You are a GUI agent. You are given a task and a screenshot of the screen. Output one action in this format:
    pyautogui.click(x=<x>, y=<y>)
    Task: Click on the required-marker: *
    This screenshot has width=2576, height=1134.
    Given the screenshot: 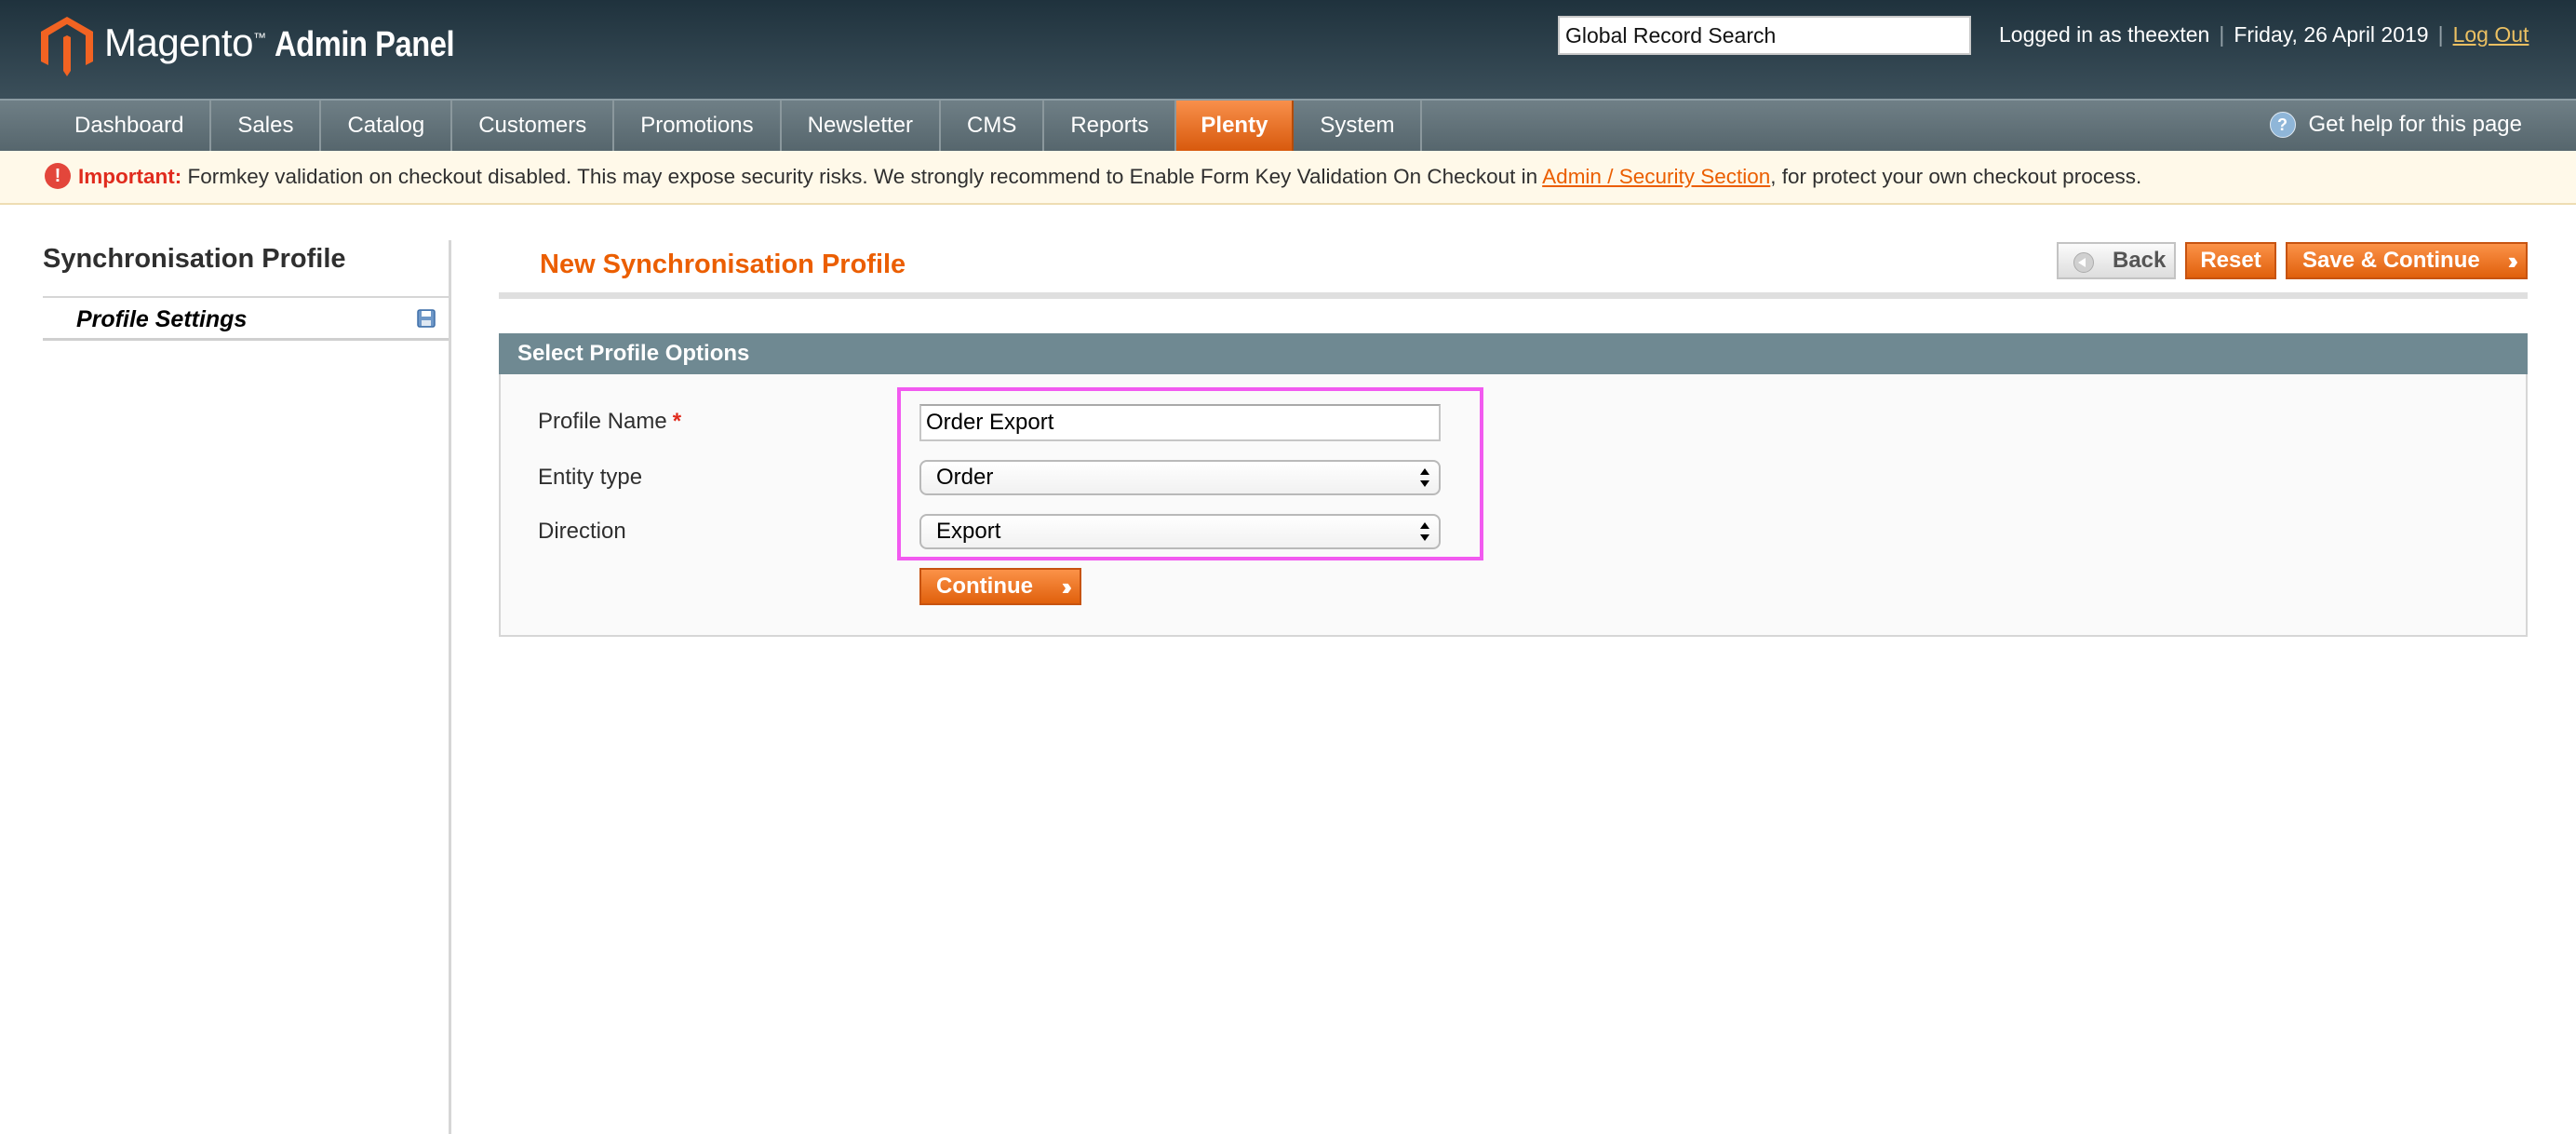 What is the action you would take?
    pyautogui.click(x=677, y=422)
    